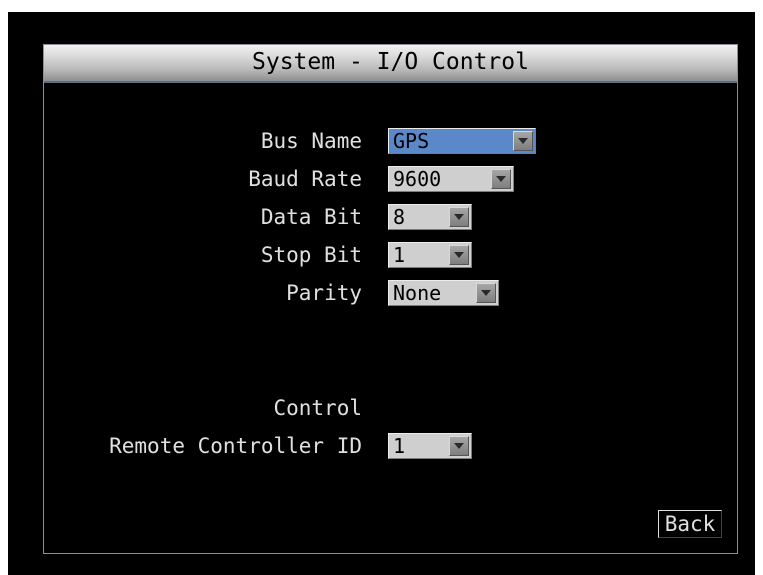  What do you see at coordinates (311, 255) in the screenshot?
I see `stop-bit-label: Stop Bit` at bounding box center [311, 255].